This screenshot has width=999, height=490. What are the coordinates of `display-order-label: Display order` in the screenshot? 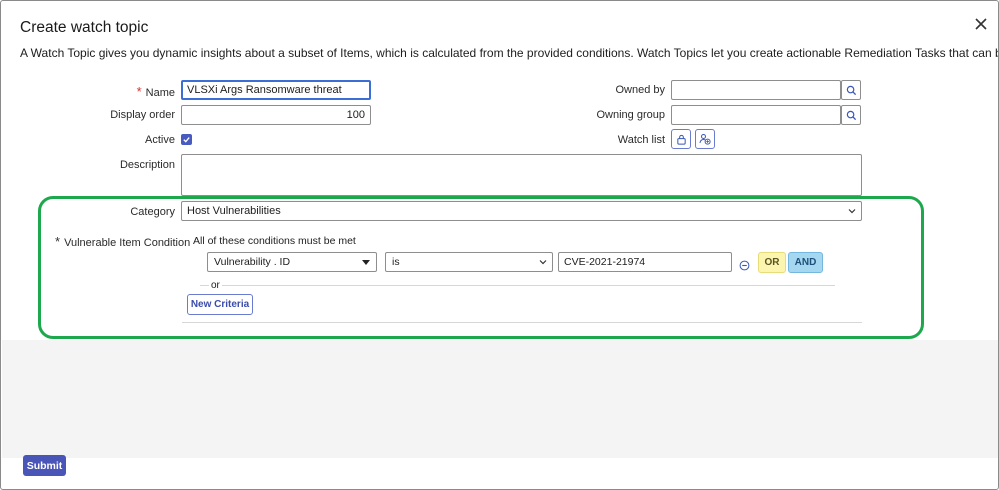 It's located at (142, 115).